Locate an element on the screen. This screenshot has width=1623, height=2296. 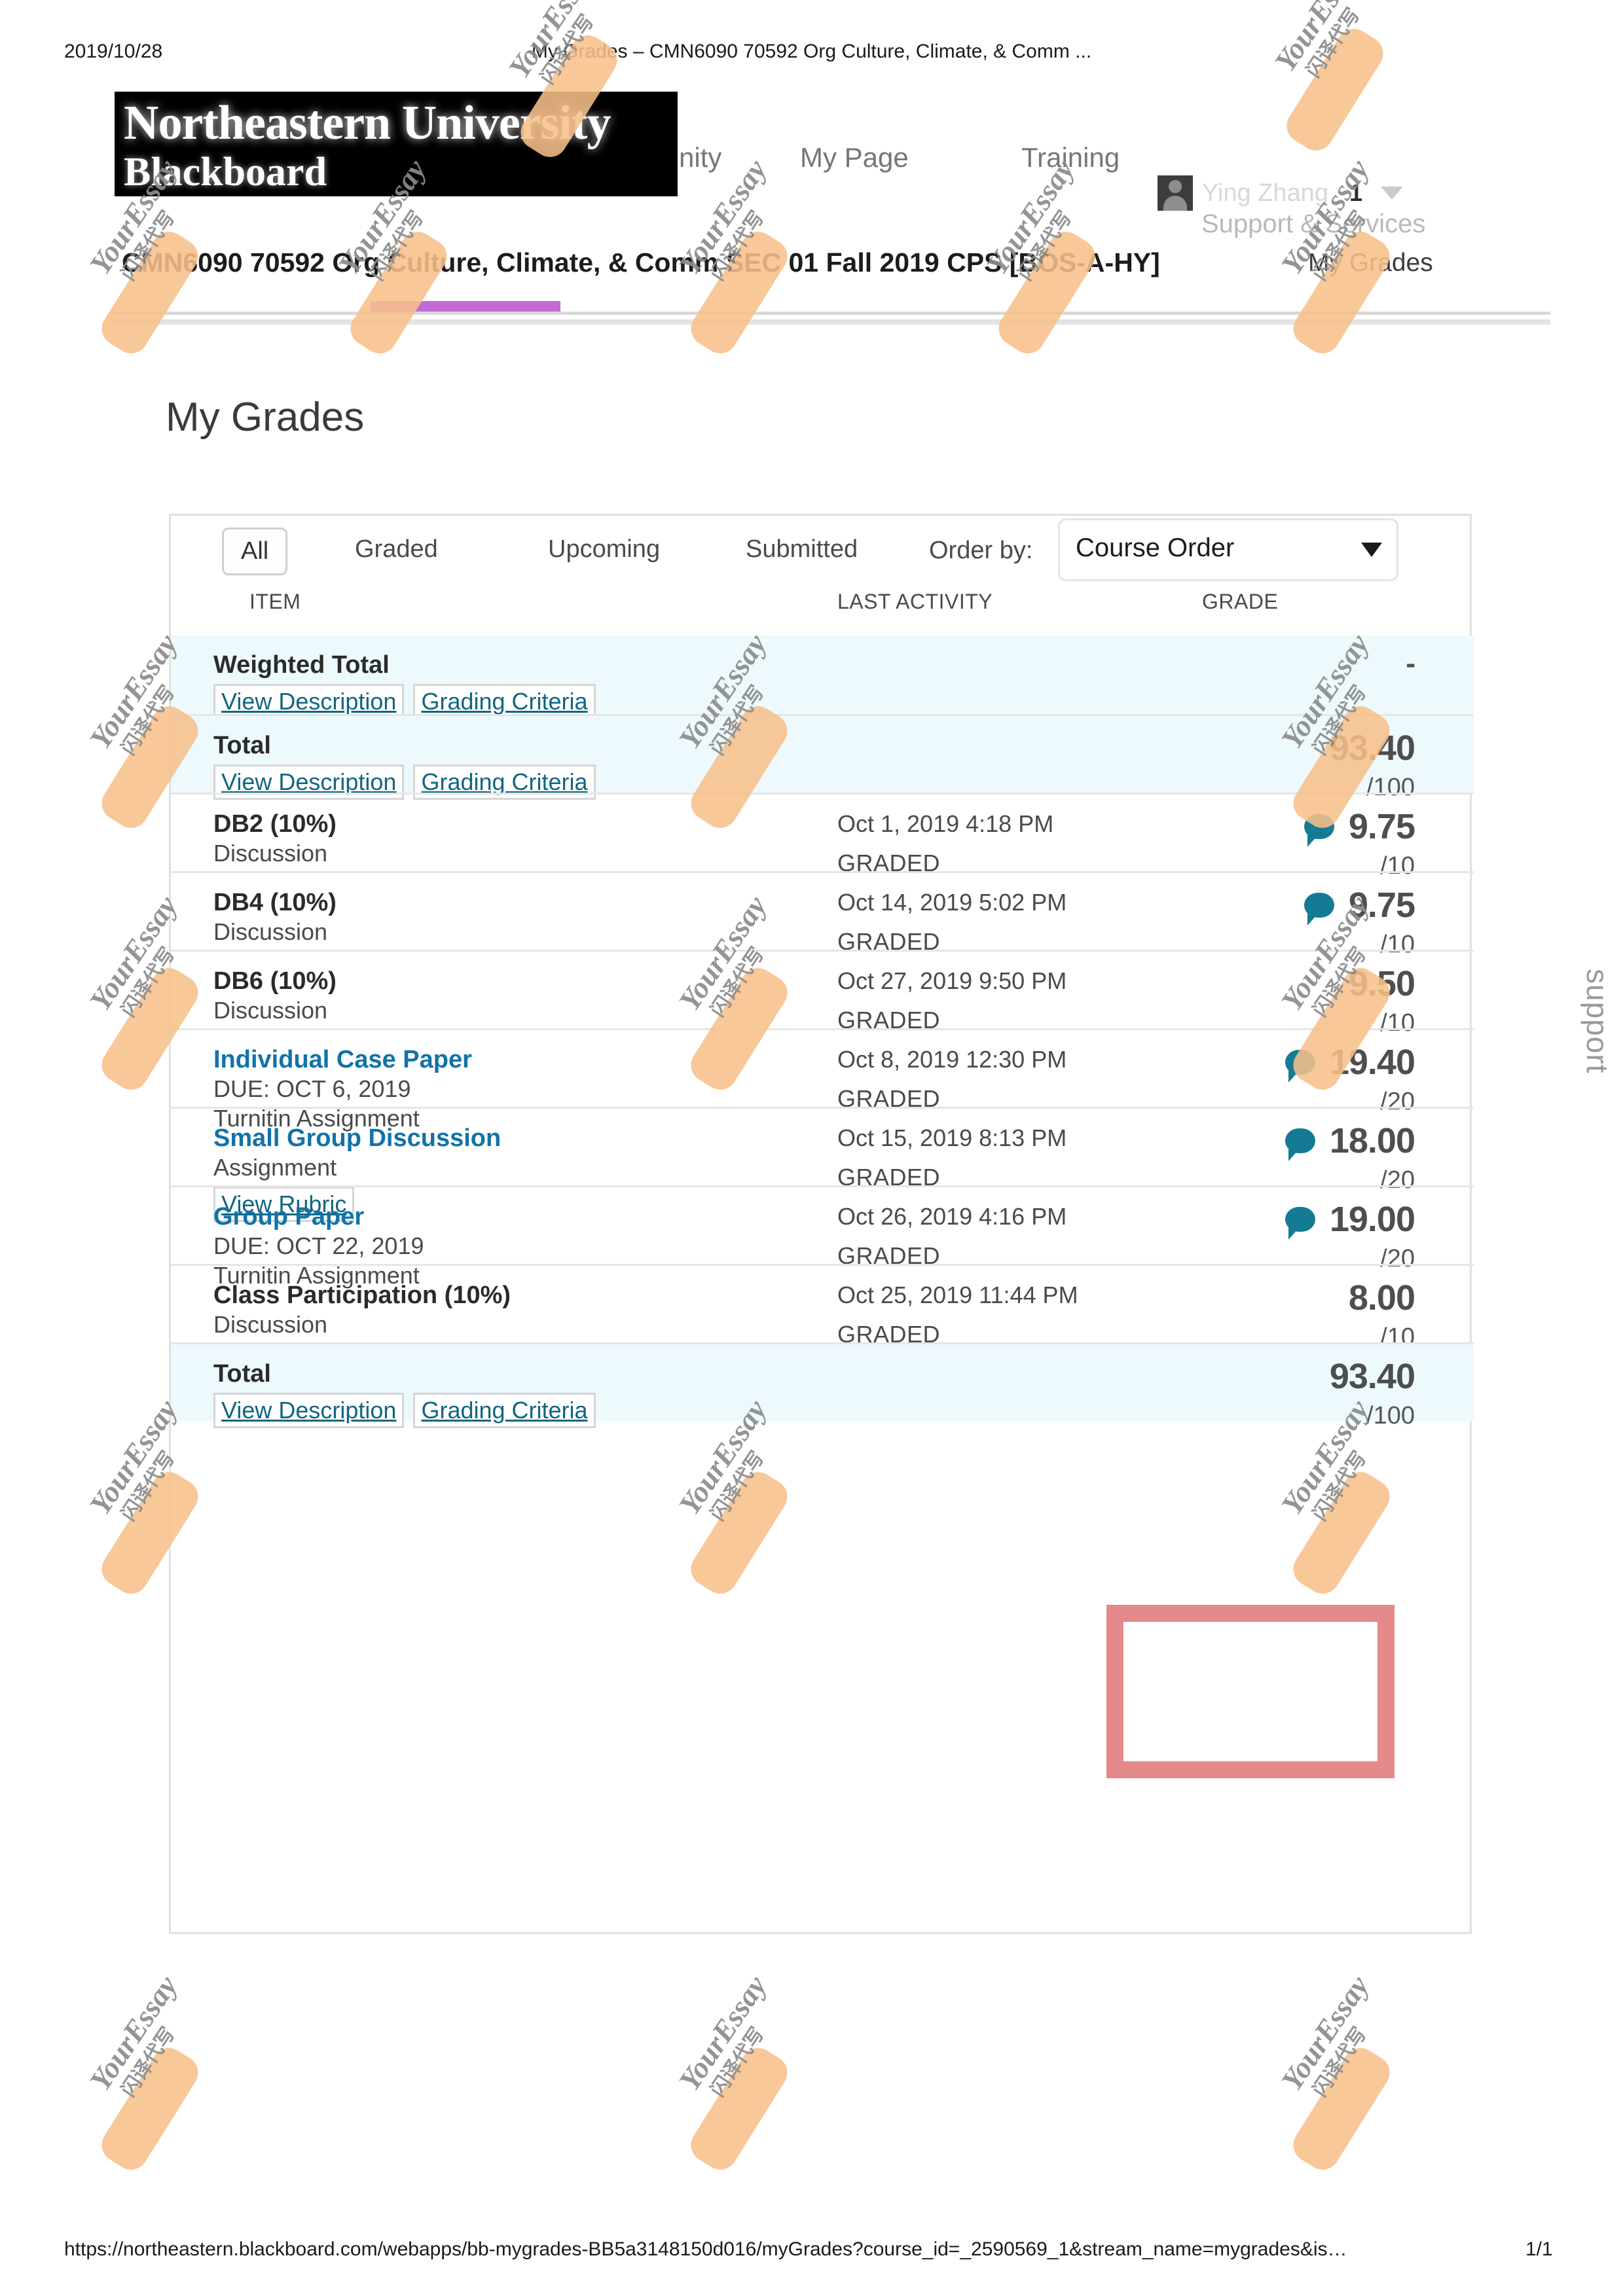
grade-value: 9.50 is located at coordinates (1381, 983).